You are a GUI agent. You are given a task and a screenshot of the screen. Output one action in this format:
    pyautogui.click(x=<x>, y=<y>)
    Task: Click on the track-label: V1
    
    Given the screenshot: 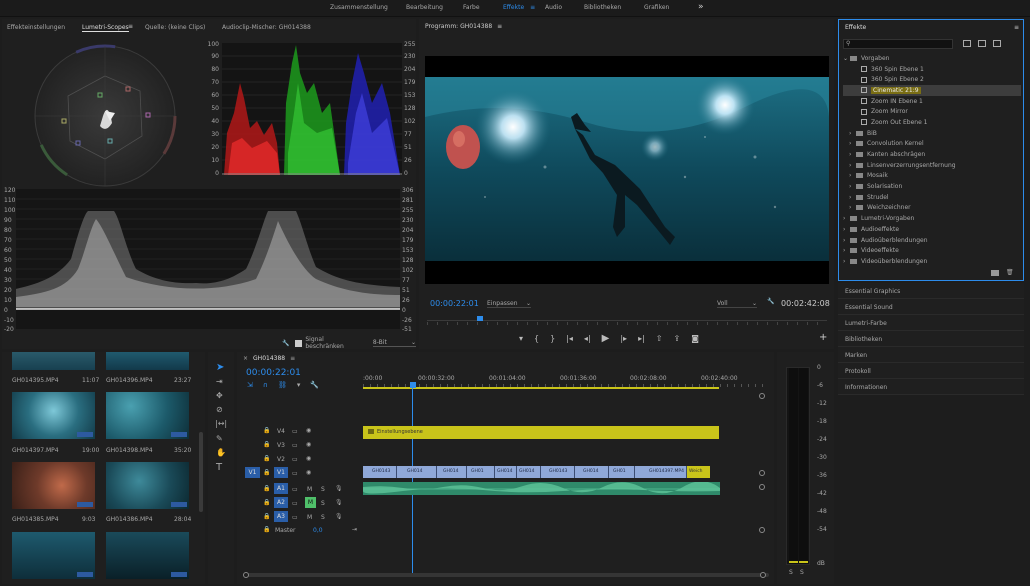 What is the action you would take?
    pyautogui.click(x=281, y=472)
    